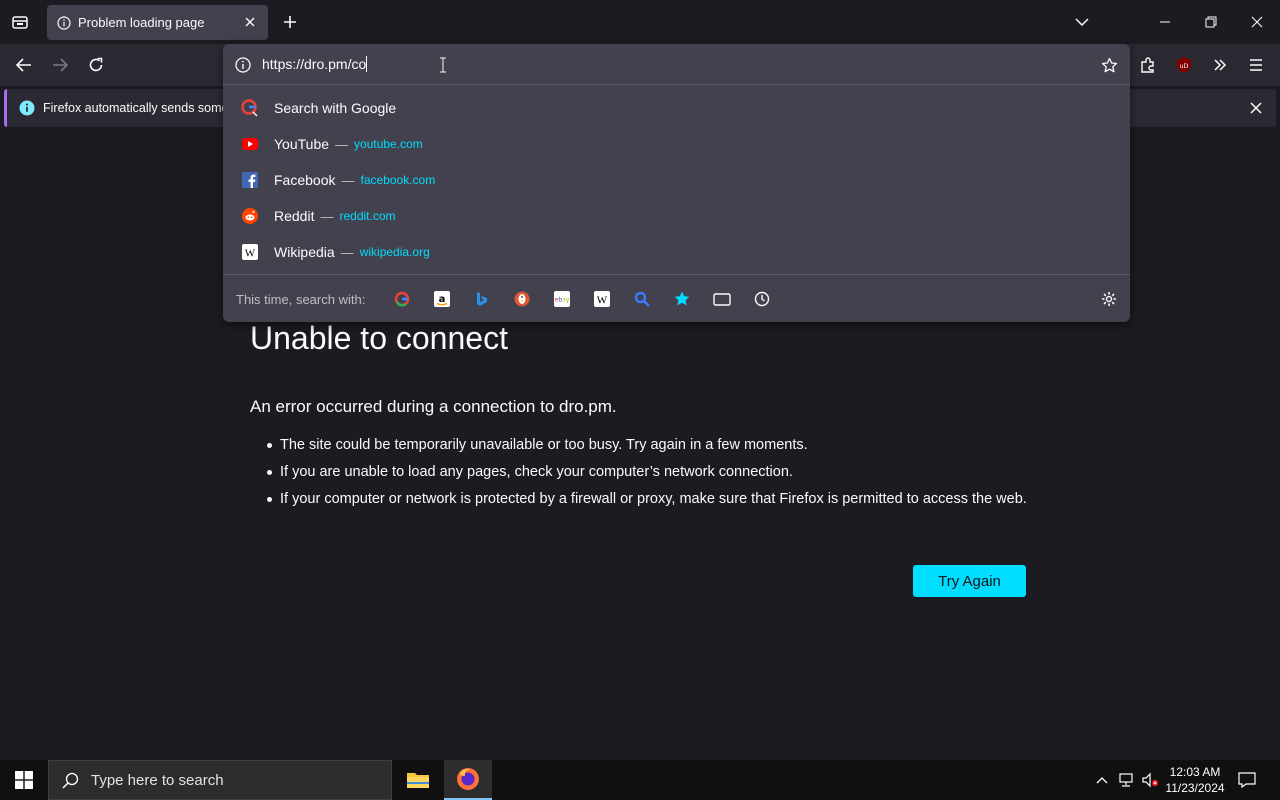  What do you see at coordinates (1165, 22) in the screenshot?
I see `minimize-button` at bounding box center [1165, 22].